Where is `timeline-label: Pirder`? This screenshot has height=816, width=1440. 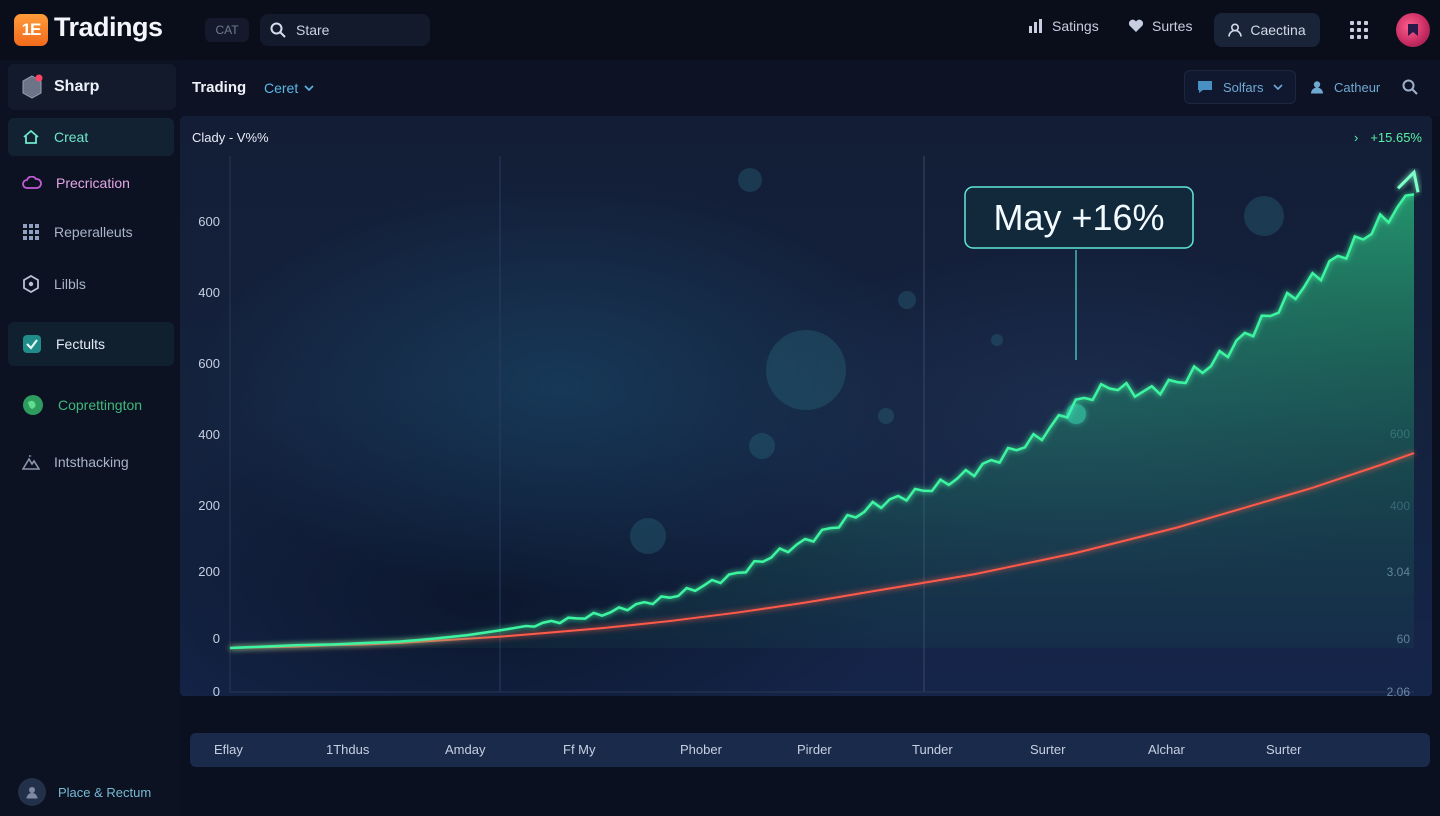
timeline-label: Pirder is located at coordinates (814, 749).